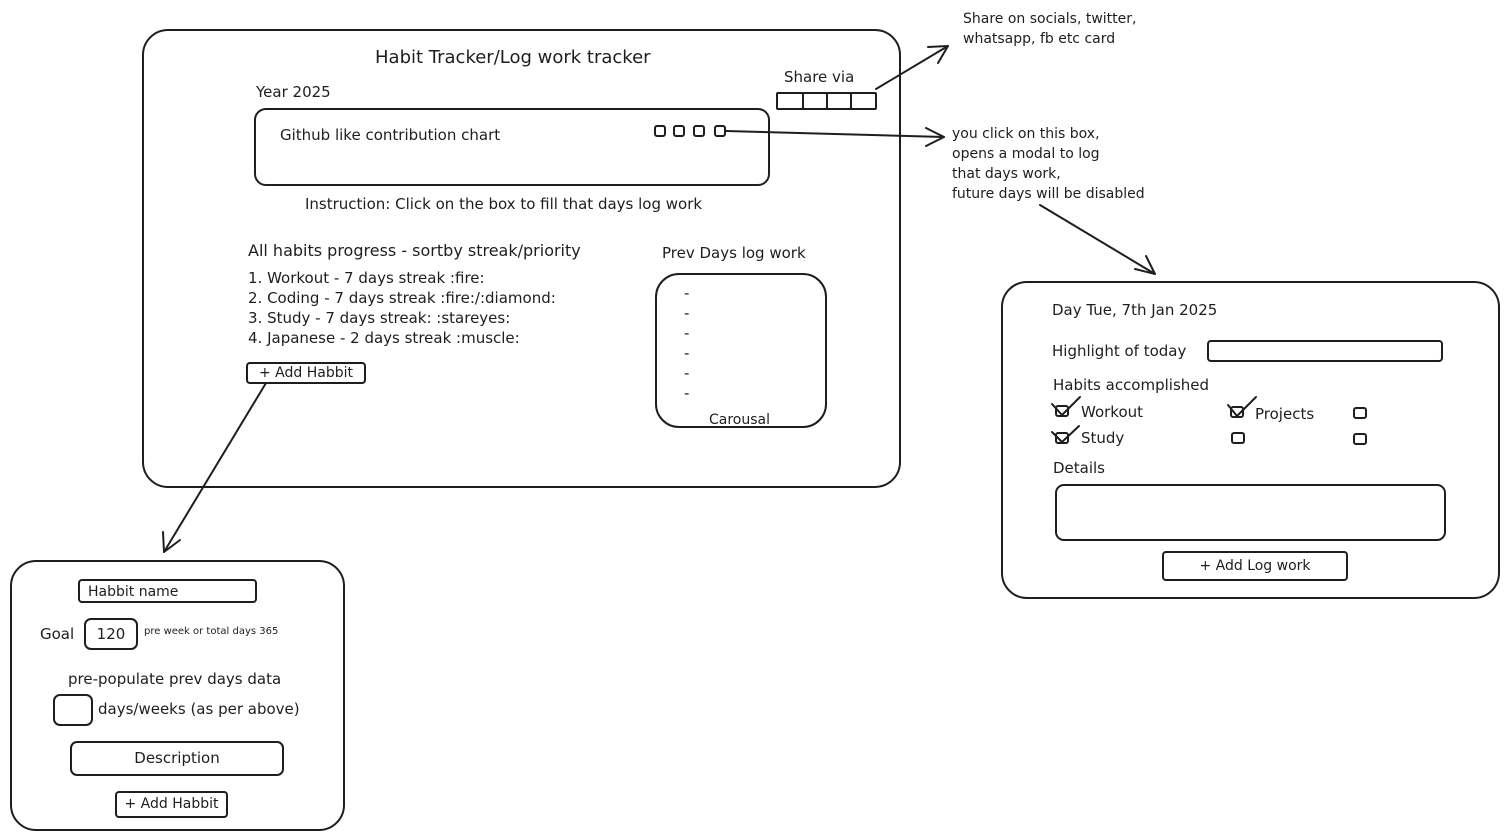 This screenshot has height=840, width=1509. I want to click on details-textarea, so click(1250, 512).